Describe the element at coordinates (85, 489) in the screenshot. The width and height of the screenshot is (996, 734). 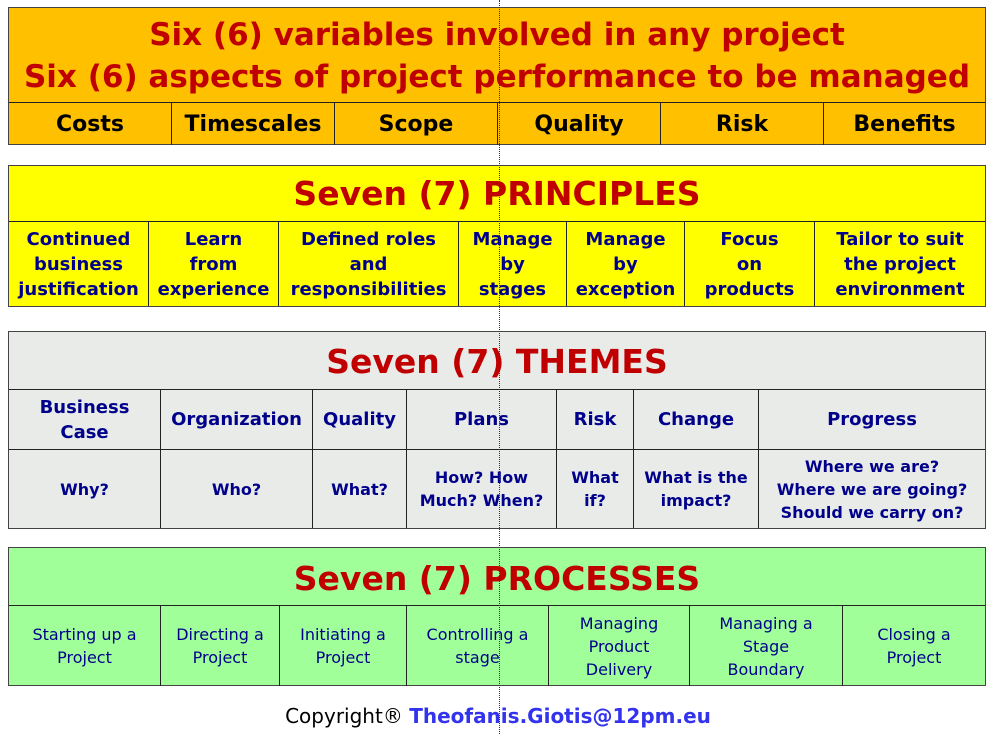
I see `theme-question-why: Why?` at that location.